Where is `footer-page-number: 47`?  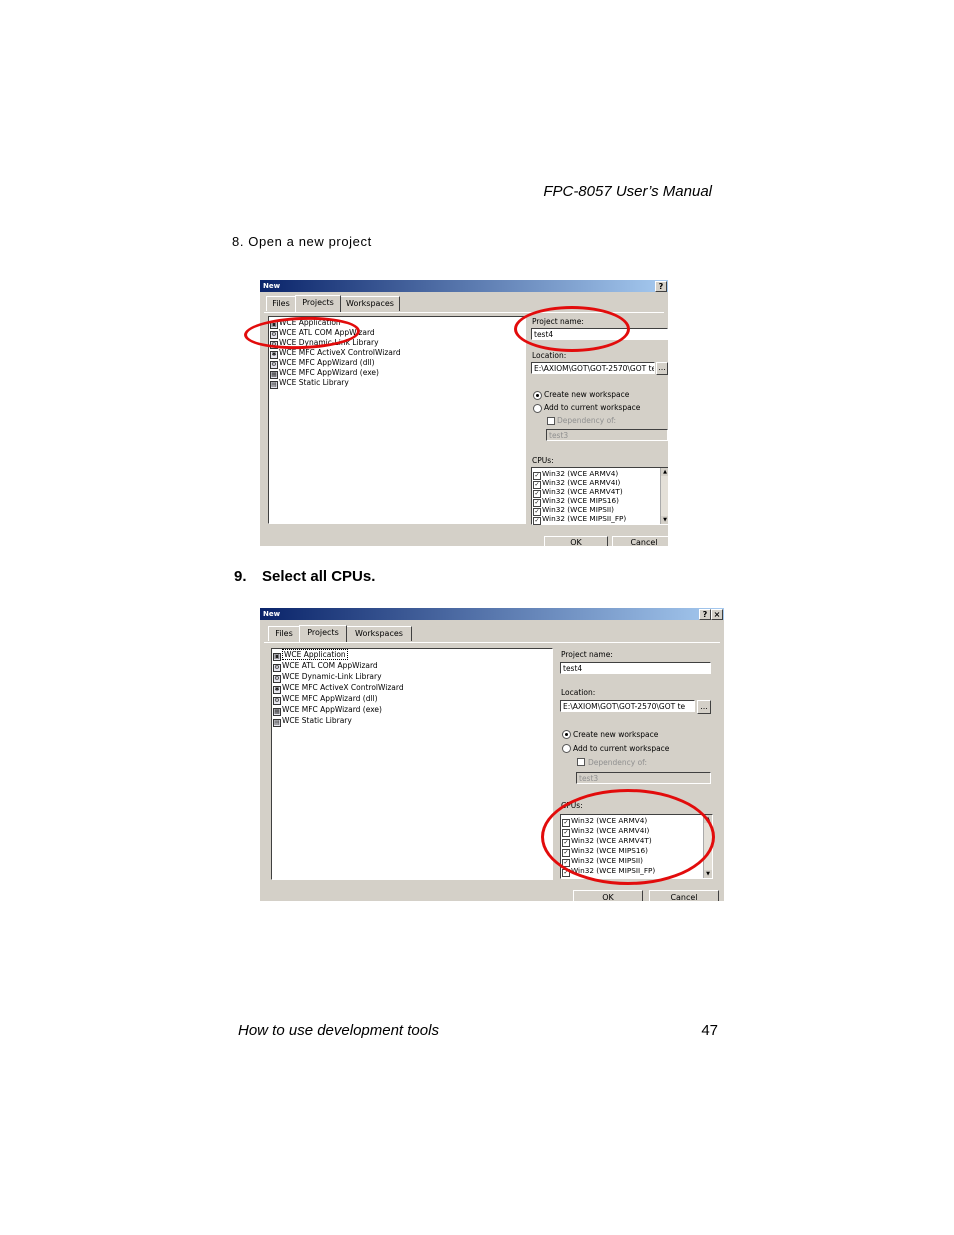 footer-page-number: 47 is located at coordinates (709, 1030).